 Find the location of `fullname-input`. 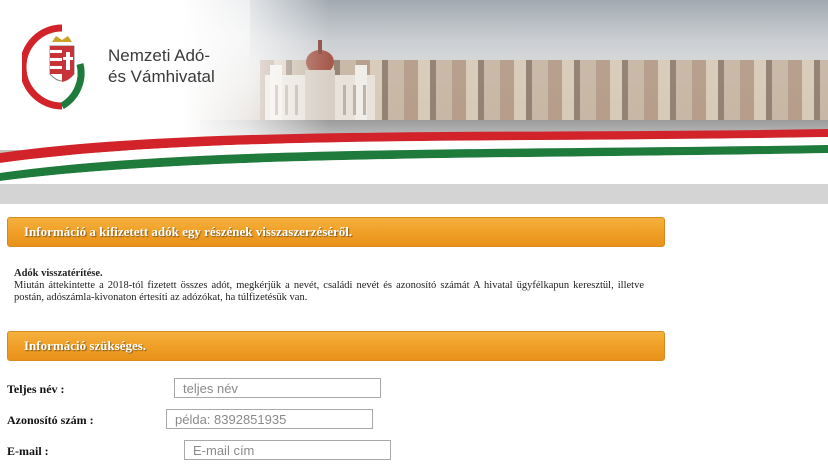

fullname-input is located at coordinates (277, 388).